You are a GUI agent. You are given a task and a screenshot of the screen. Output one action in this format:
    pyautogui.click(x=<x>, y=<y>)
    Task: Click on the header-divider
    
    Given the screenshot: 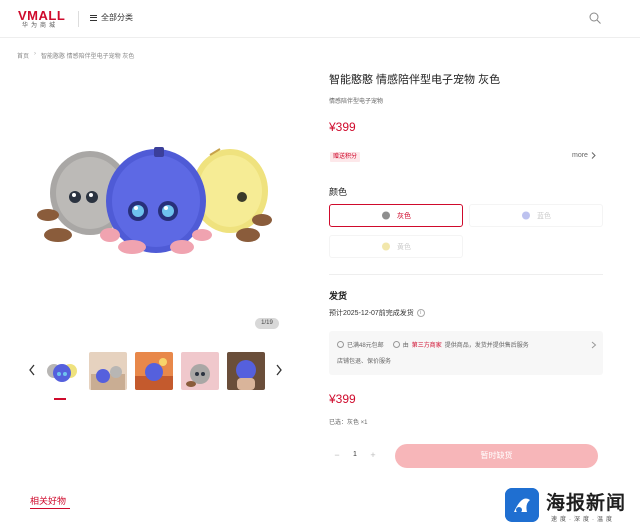 What is the action you would take?
    pyautogui.click(x=78, y=19)
    